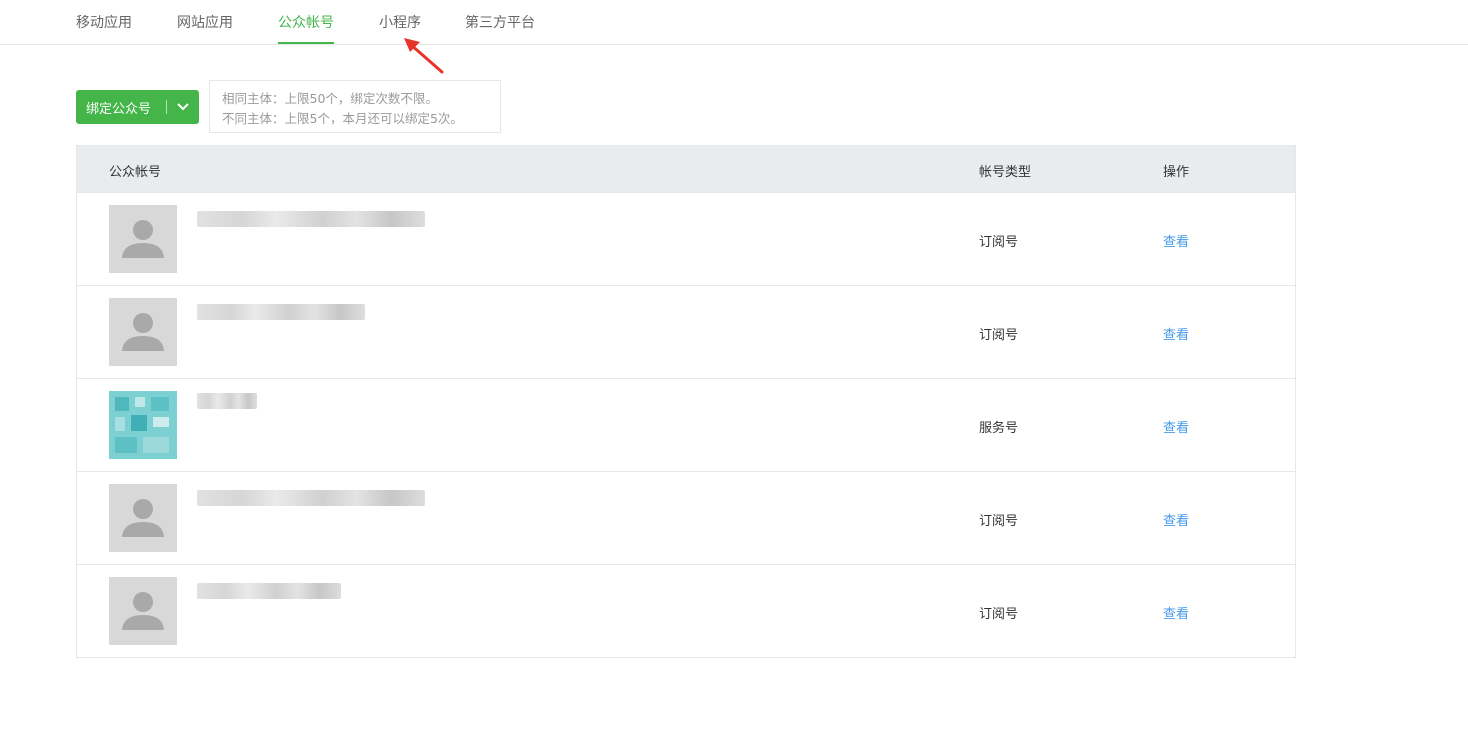 The height and width of the screenshot is (747, 1468). What do you see at coordinates (143, 425) in the screenshot?
I see `qr-avatar-icon` at bounding box center [143, 425].